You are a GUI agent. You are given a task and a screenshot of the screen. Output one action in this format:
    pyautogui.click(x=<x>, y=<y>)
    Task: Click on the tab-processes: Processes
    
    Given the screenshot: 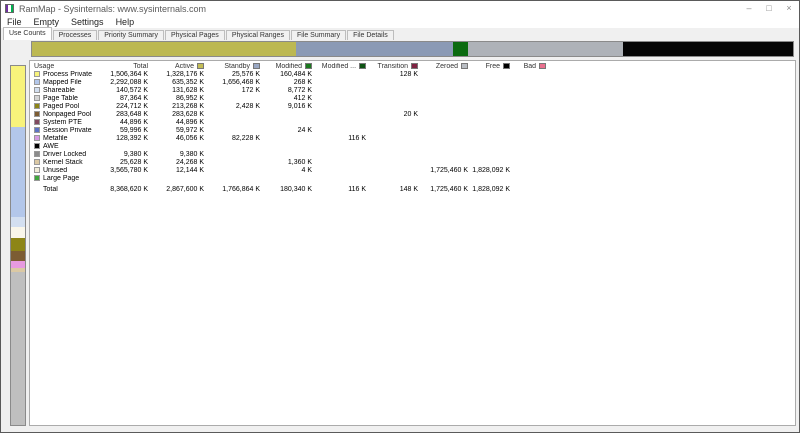 What is the action you would take?
    pyautogui.click(x=75, y=35)
    